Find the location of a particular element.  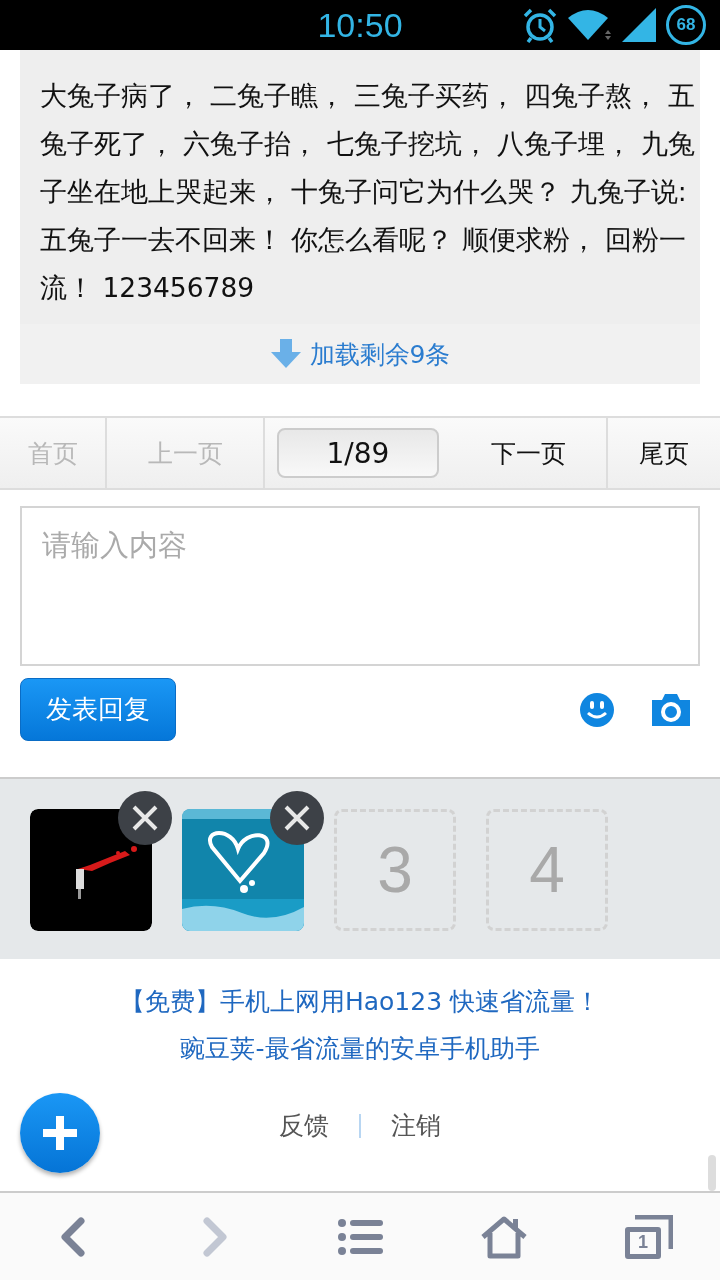

footer-link: 反馈 is located at coordinates (304, 1125).